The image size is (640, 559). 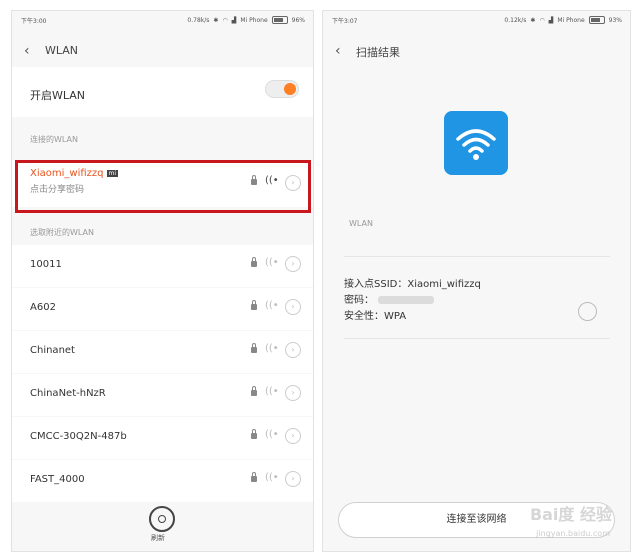 I want to click on status-time: 下午3:00, so click(x=34, y=21).